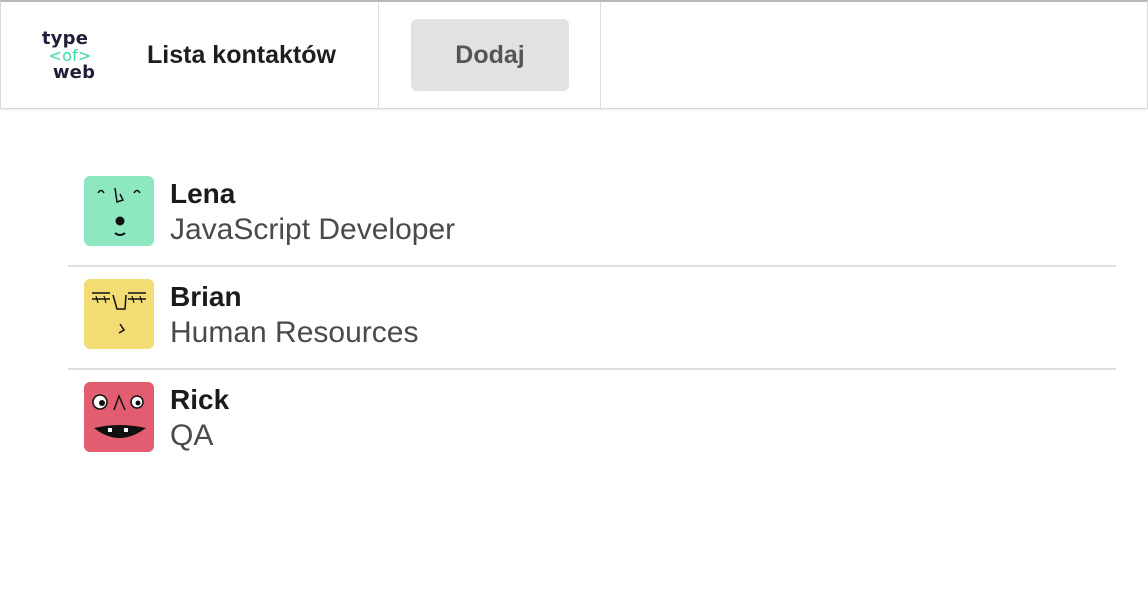 This screenshot has height=594, width=1148. I want to click on contact-department: QA, so click(192, 435).